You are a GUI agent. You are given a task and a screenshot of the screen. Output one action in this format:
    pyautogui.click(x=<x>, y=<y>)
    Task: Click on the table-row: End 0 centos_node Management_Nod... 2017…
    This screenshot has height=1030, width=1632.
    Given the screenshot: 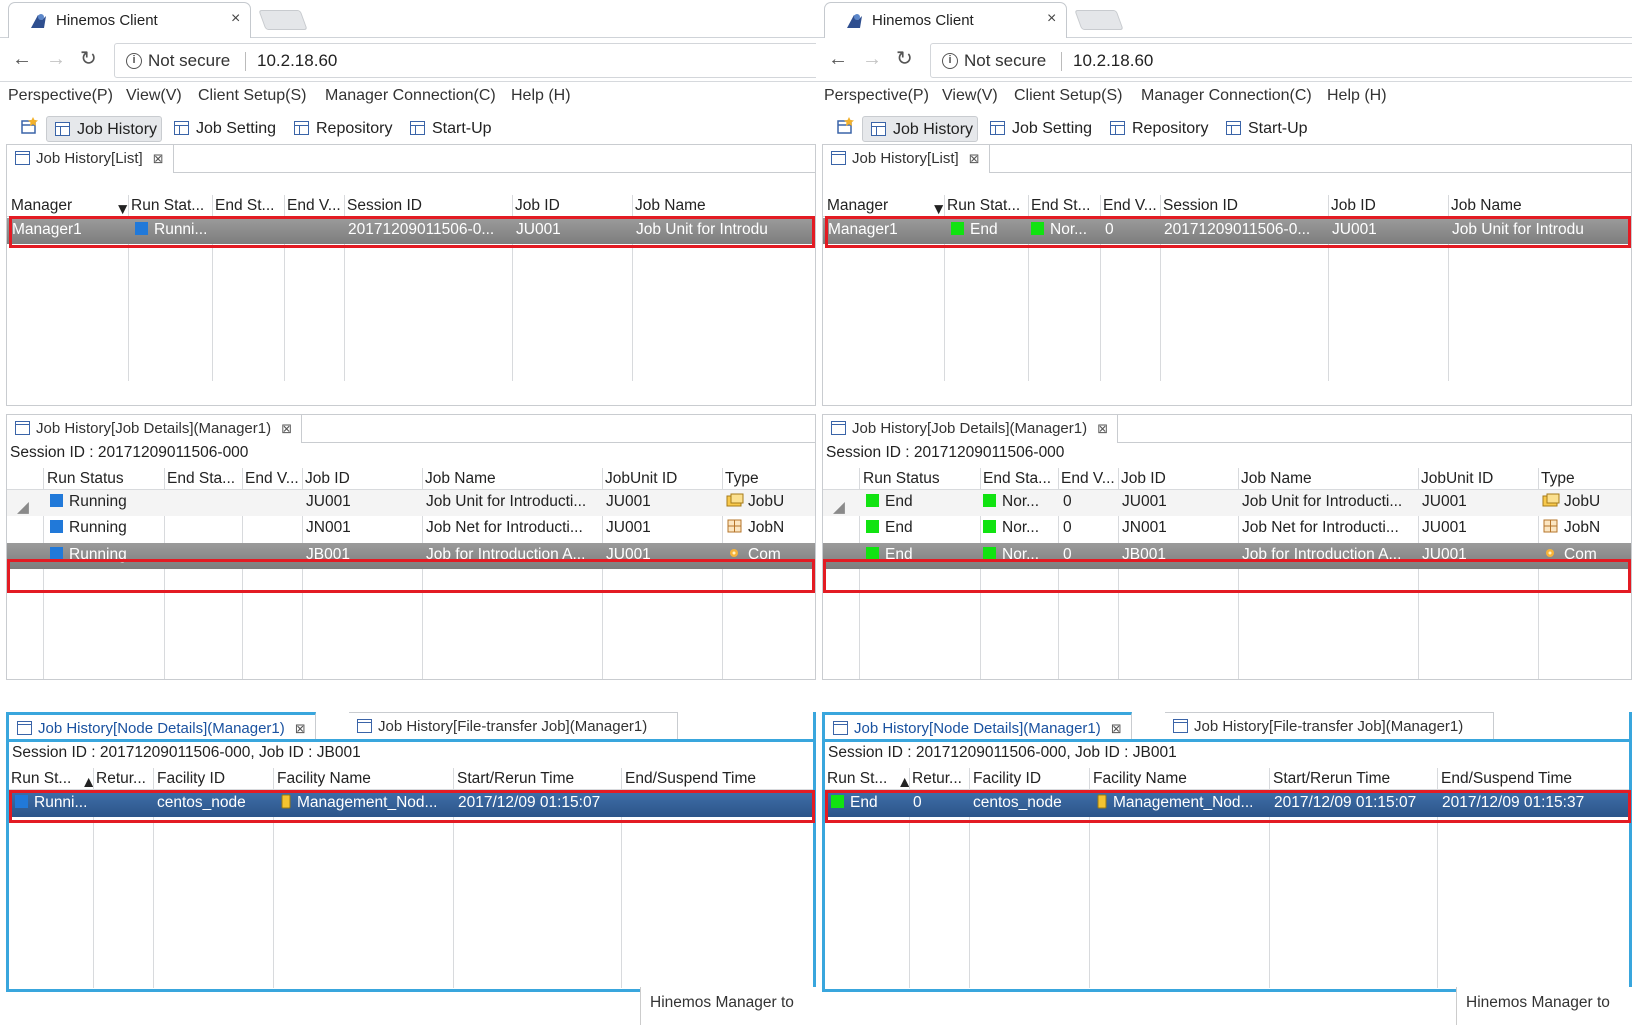 What is the action you would take?
    pyautogui.click(x=1227, y=804)
    